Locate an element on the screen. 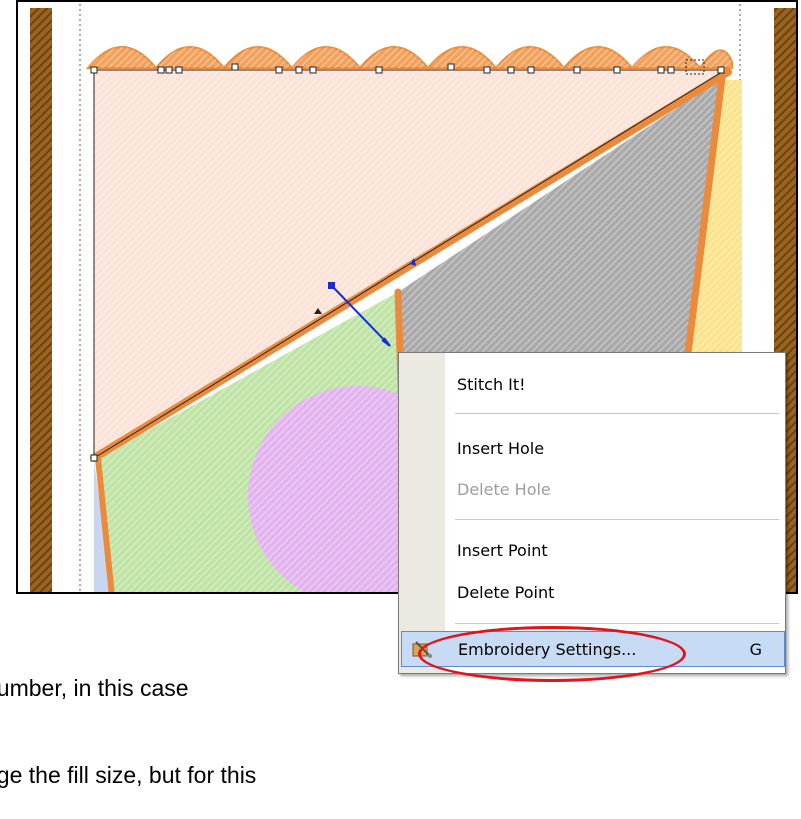 This screenshot has width=801, height=819. menu-item-label: Insert Point is located at coordinates (502, 550).